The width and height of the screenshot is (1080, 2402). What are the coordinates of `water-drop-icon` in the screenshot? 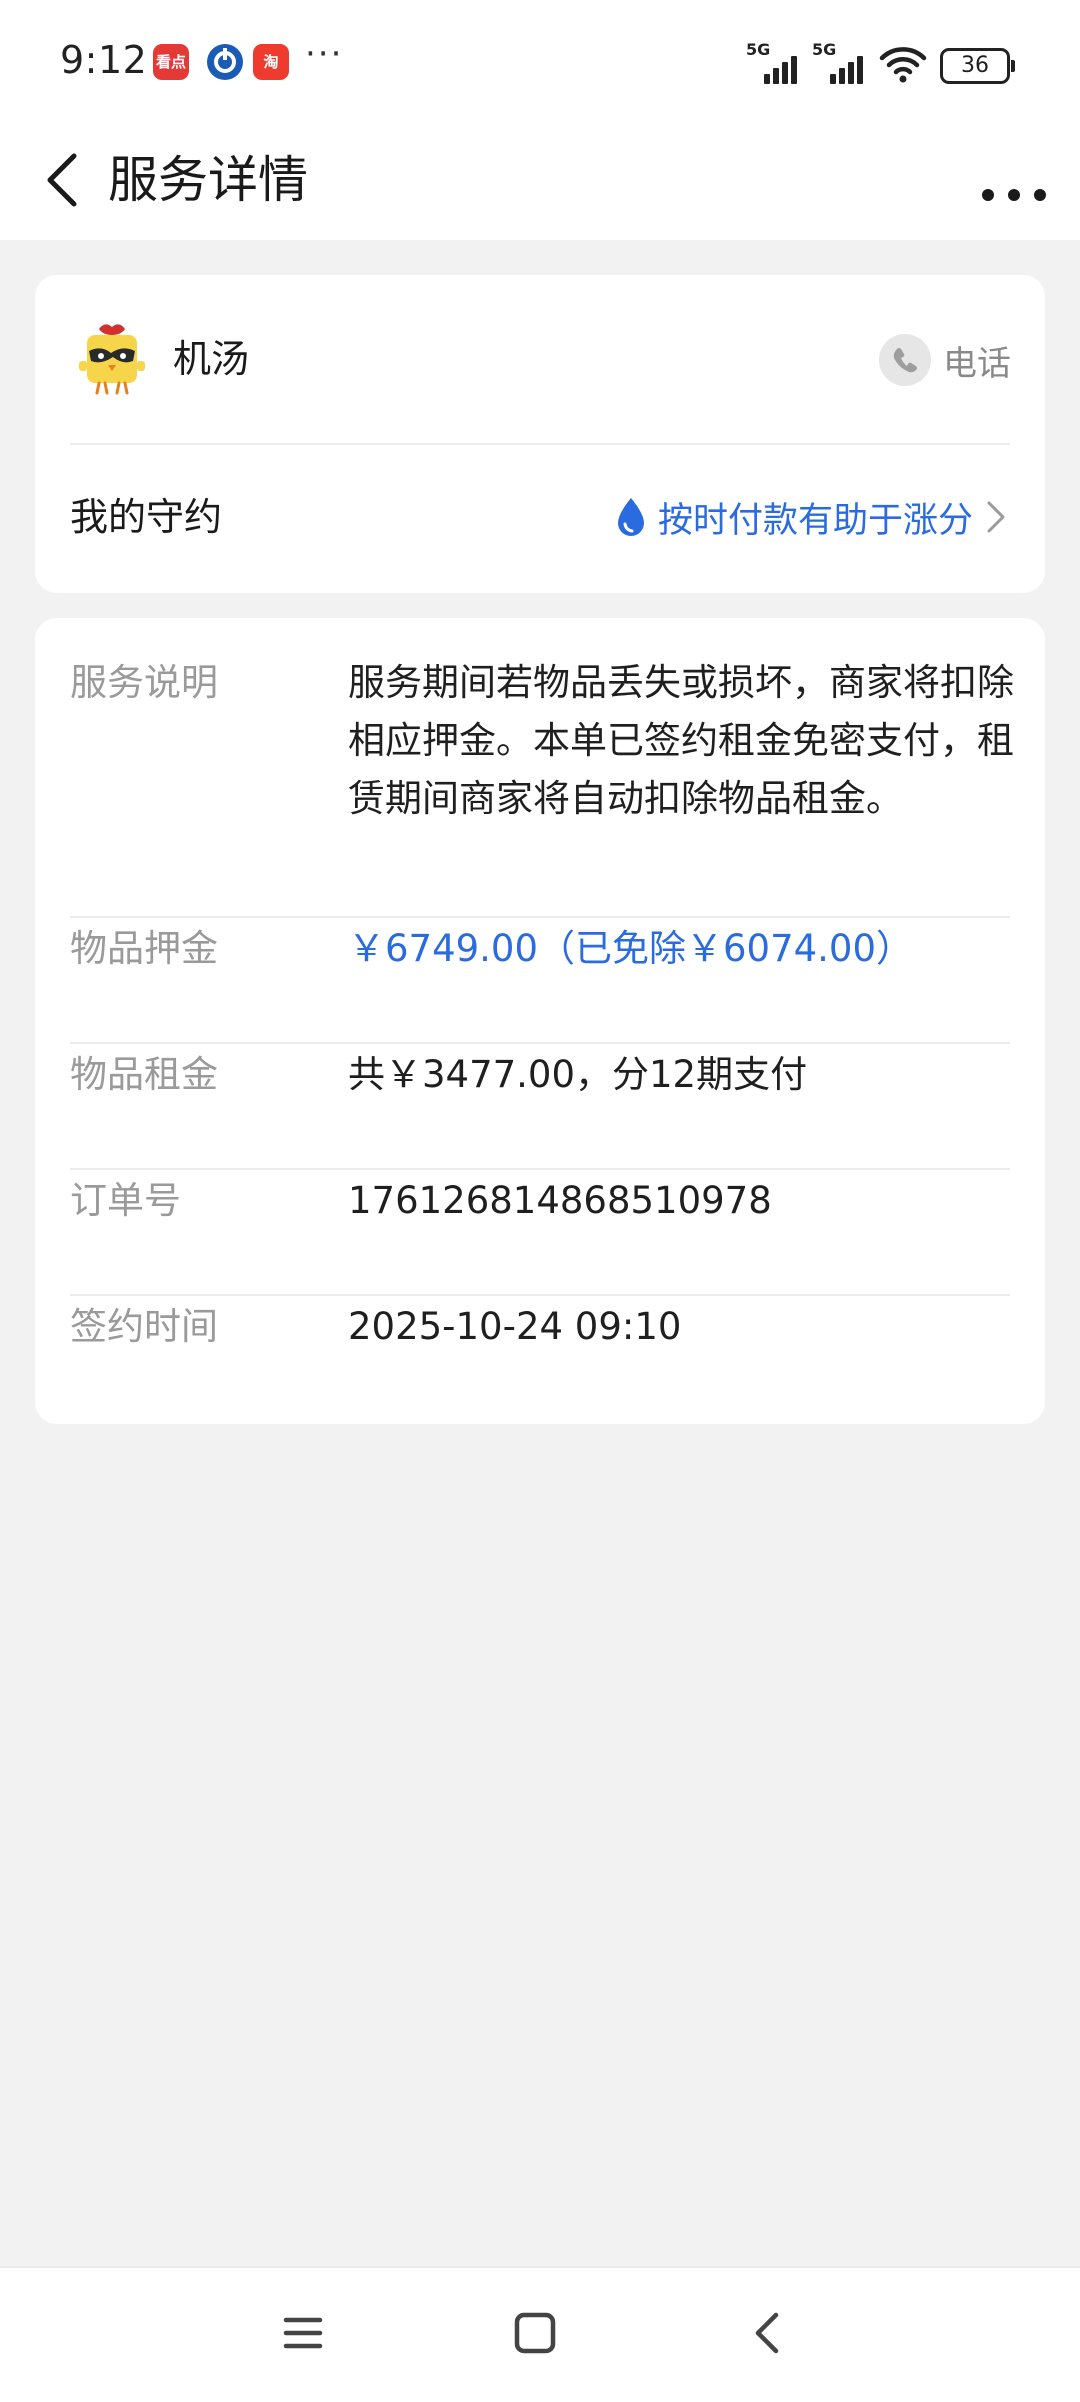 It's located at (630, 517).